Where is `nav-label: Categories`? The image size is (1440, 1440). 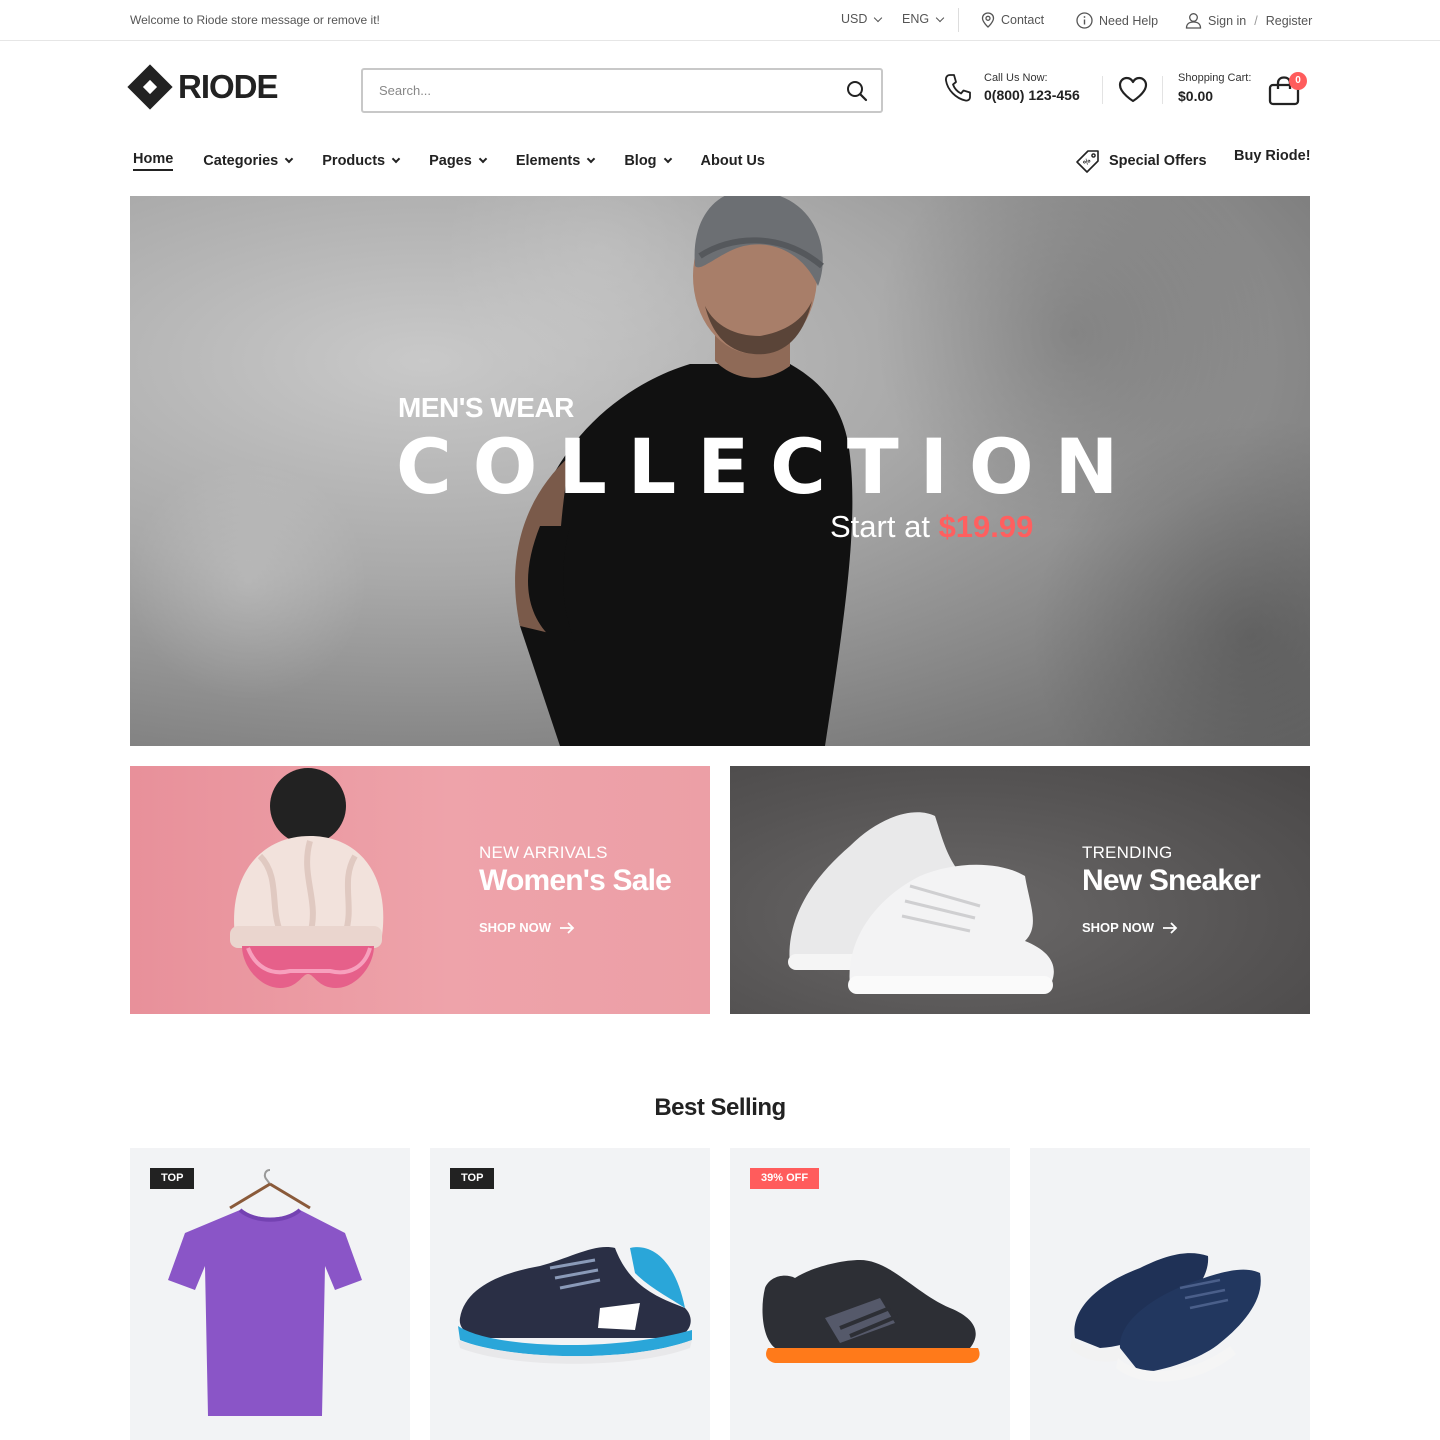 nav-label: Categories is located at coordinates (241, 161).